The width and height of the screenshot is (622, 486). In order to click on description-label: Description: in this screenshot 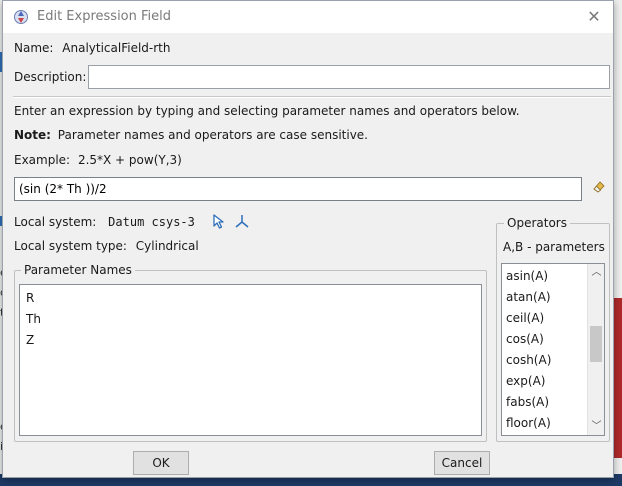, I will do `click(50, 77)`.